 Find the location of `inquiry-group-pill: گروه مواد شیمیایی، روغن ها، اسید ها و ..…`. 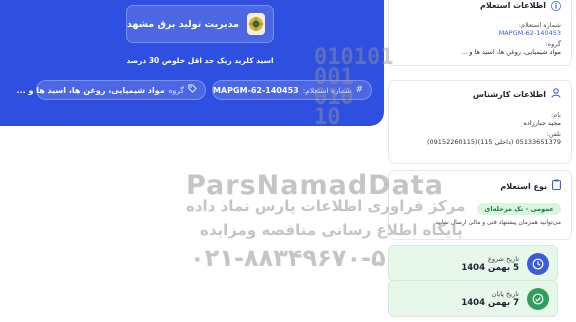

inquiry-group-pill: گروه مواد شیمیایی، روغن ها، اسید ها و ..… is located at coordinates (111, 90).